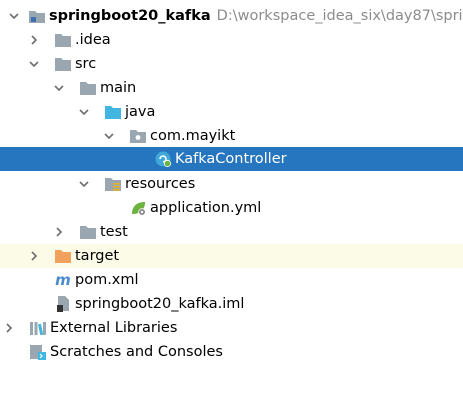 The height and width of the screenshot is (409, 463). What do you see at coordinates (231, 112) in the screenshot?
I see `tree-node-java: java` at bounding box center [231, 112].